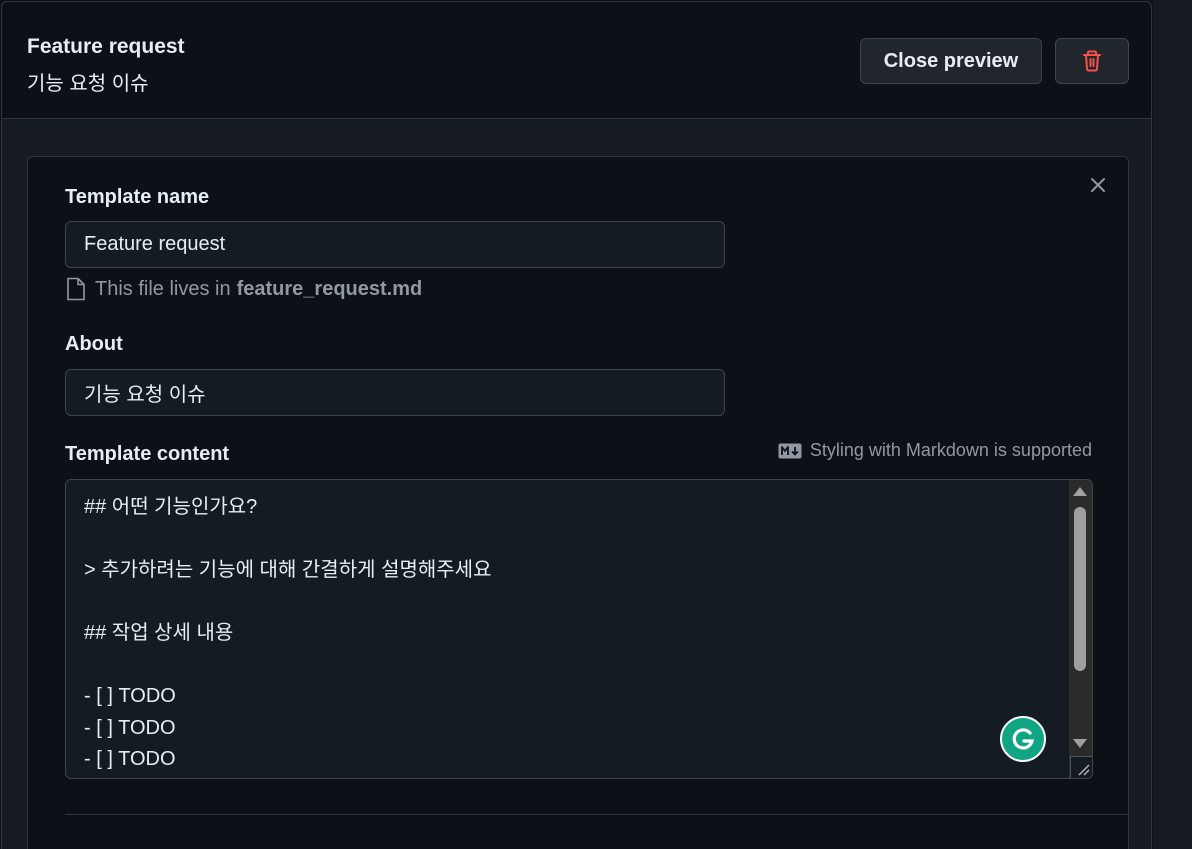  I want to click on textarea-scrollbar, so click(1080, 629).